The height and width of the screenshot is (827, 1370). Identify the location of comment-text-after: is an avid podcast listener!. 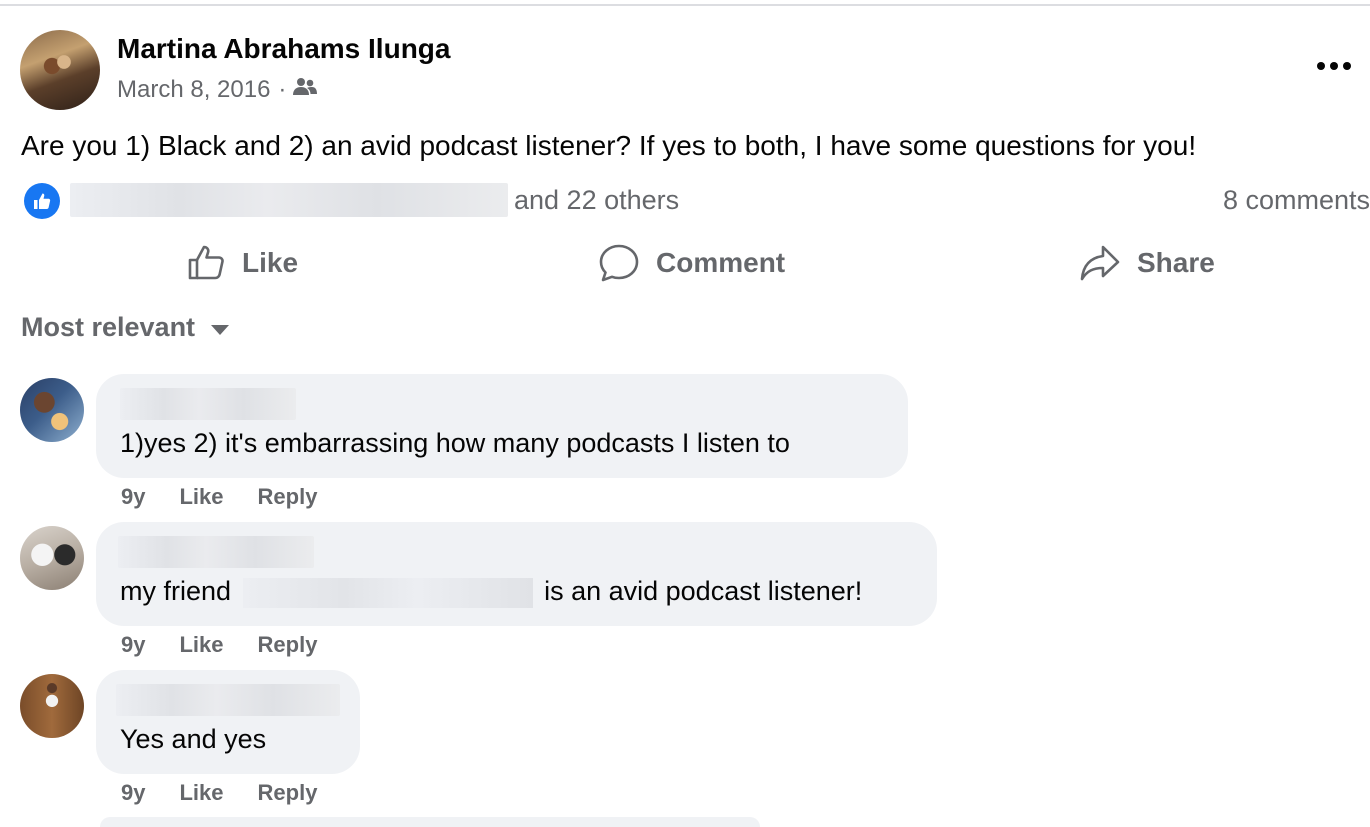
(703, 591).